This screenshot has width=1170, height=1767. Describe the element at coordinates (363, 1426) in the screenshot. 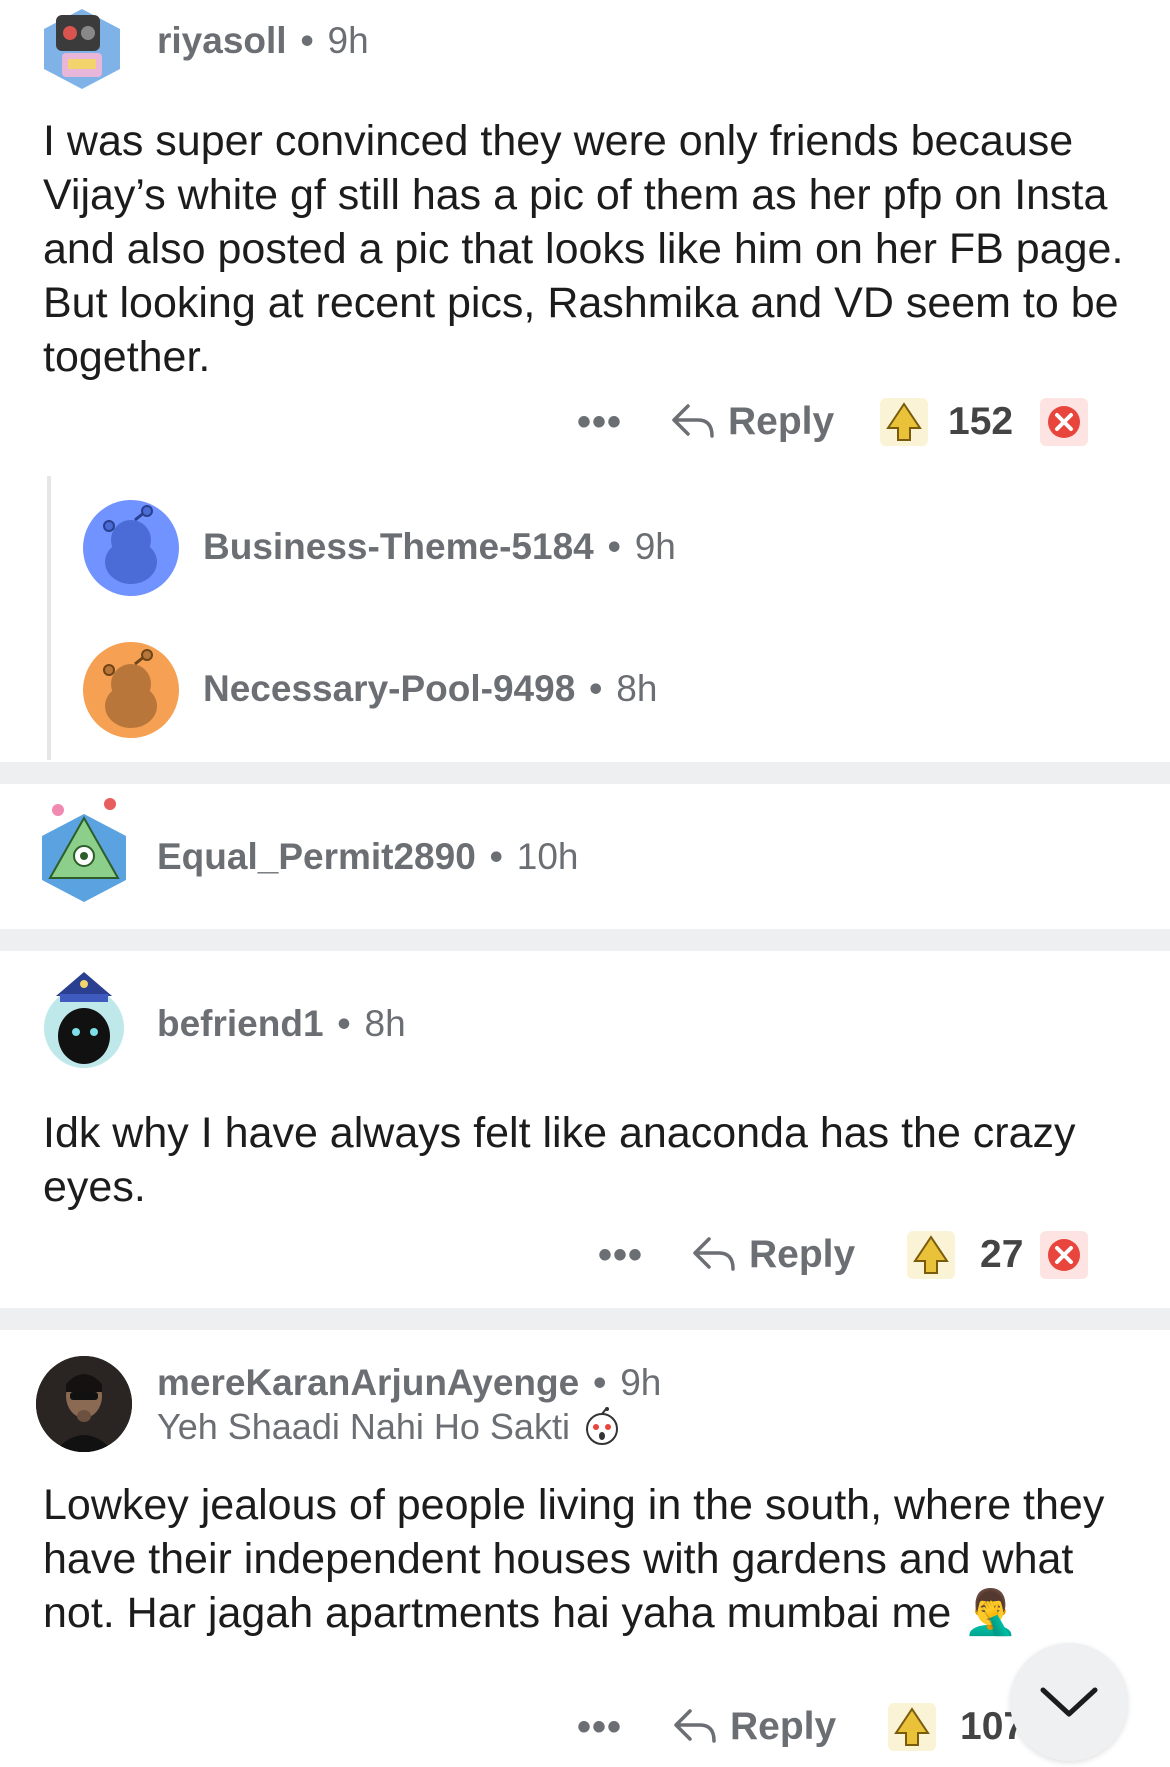

I see `flair-text: Yeh Shaadi Nahi Ho Sakti` at that location.